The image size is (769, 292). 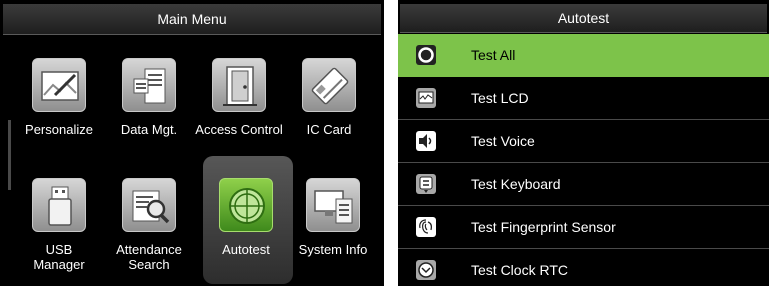 I want to click on tile-ic-card: IC Card, so click(x=329, y=100).